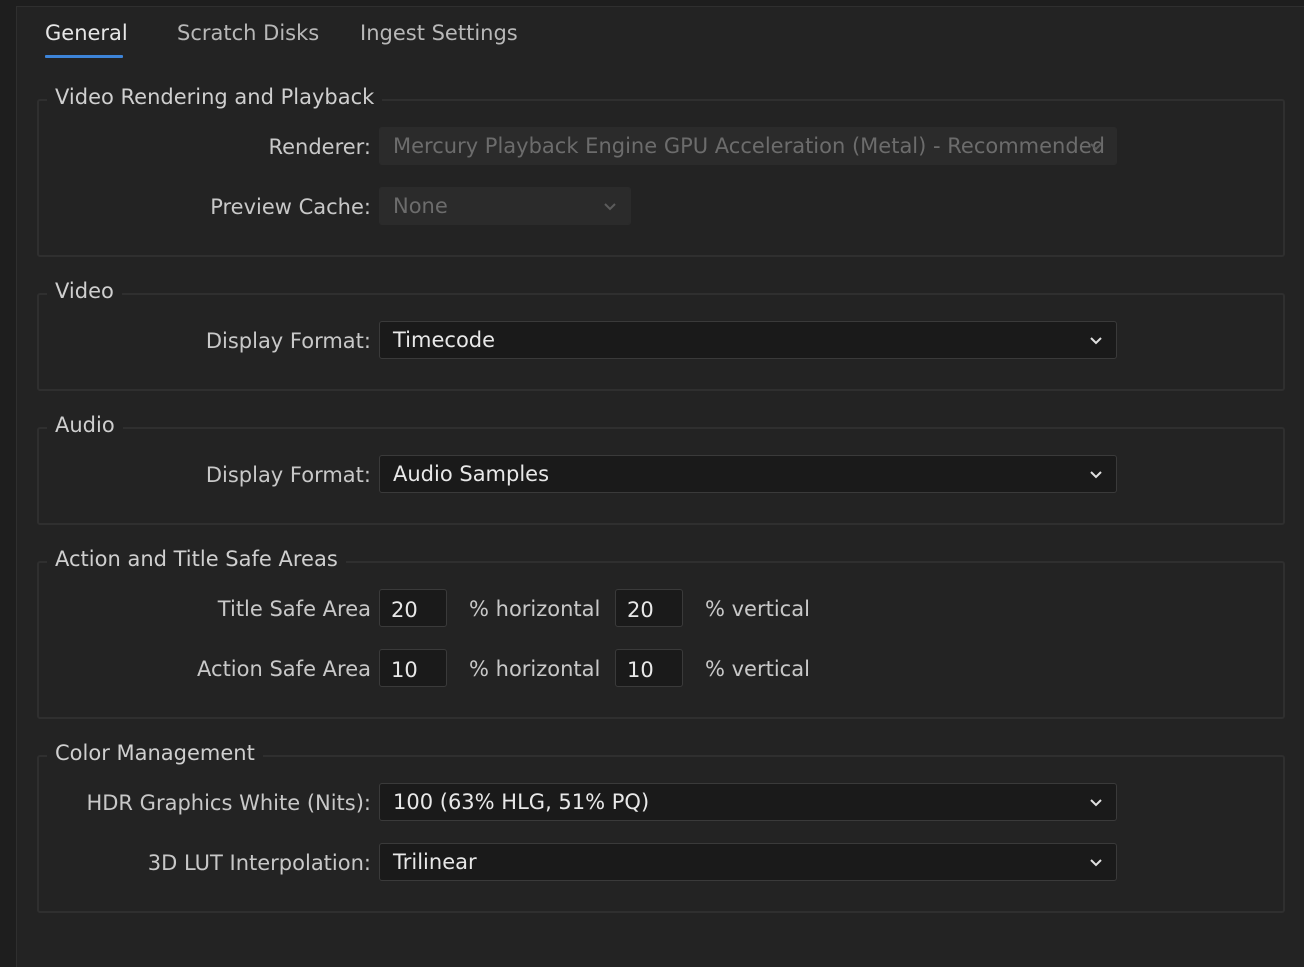 This screenshot has width=1304, height=967. Describe the element at coordinates (660, 37) in the screenshot. I see `tab-bar: General Scratch Disks Ingest Settings` at that location.